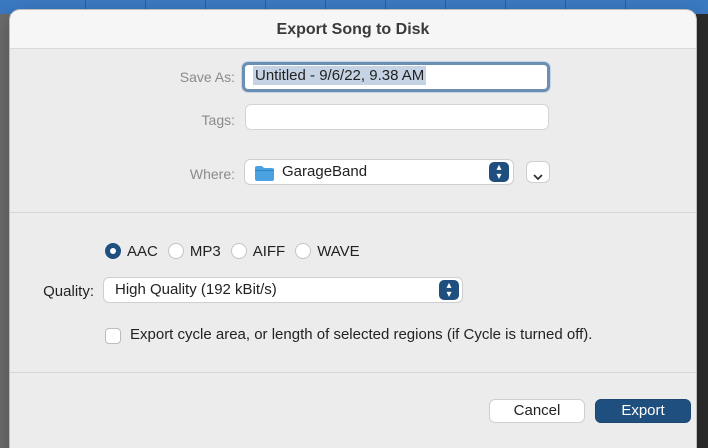 Image resolution: width=708 pixels, height=448 pixels. I want to click on save-as-label: Save As:, so click(207, 77).